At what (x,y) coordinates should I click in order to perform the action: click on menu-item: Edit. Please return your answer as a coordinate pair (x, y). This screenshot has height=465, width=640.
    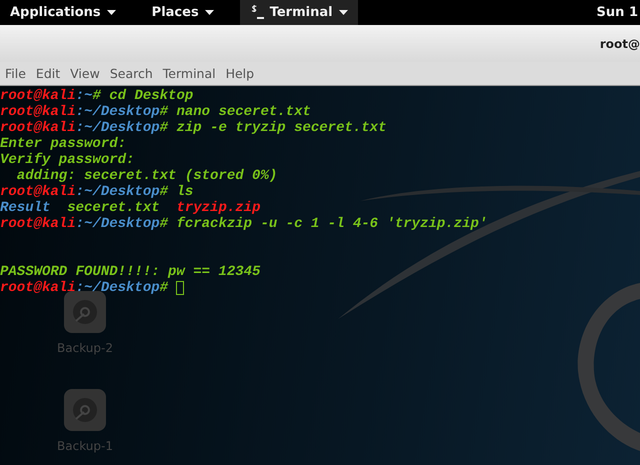
    Looking at the image, I should click on (48, 73).